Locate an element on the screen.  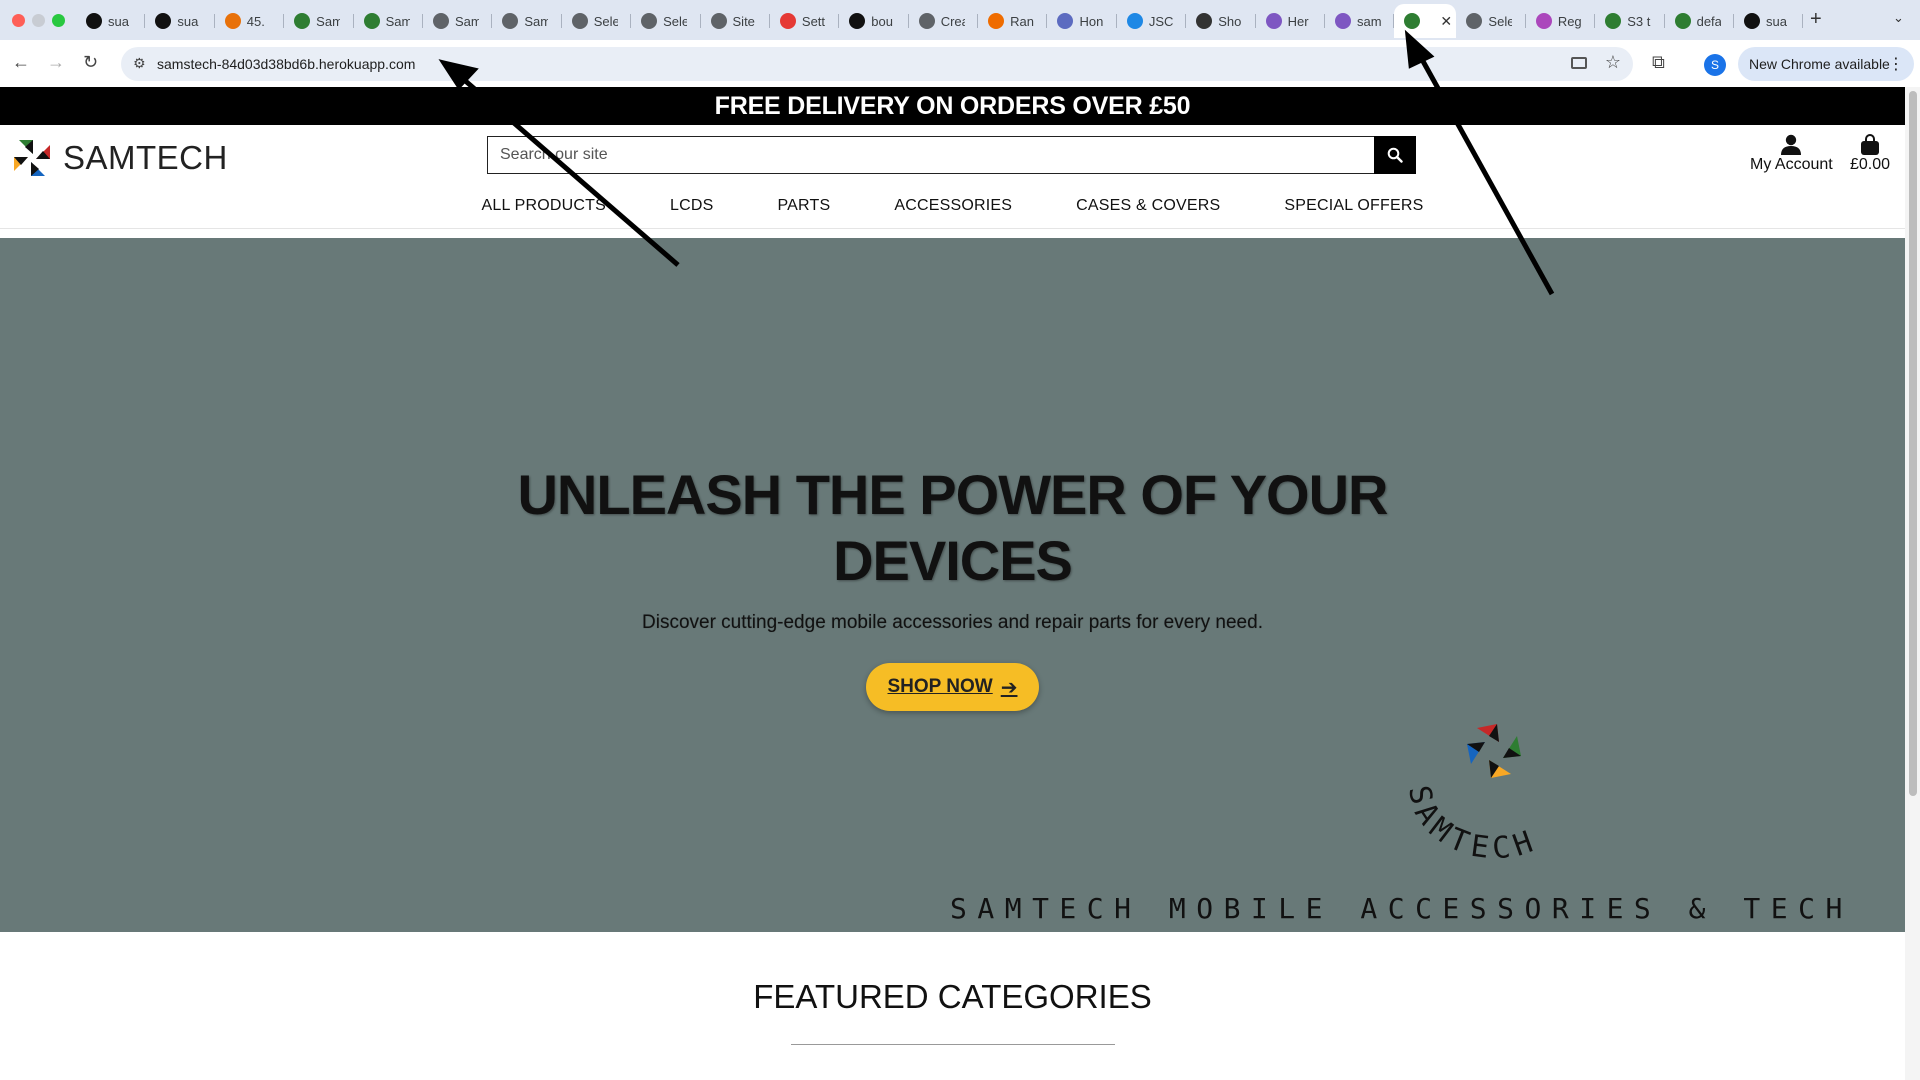
shop-now-label: SHOP NOW is located at coordinates (940, 686).